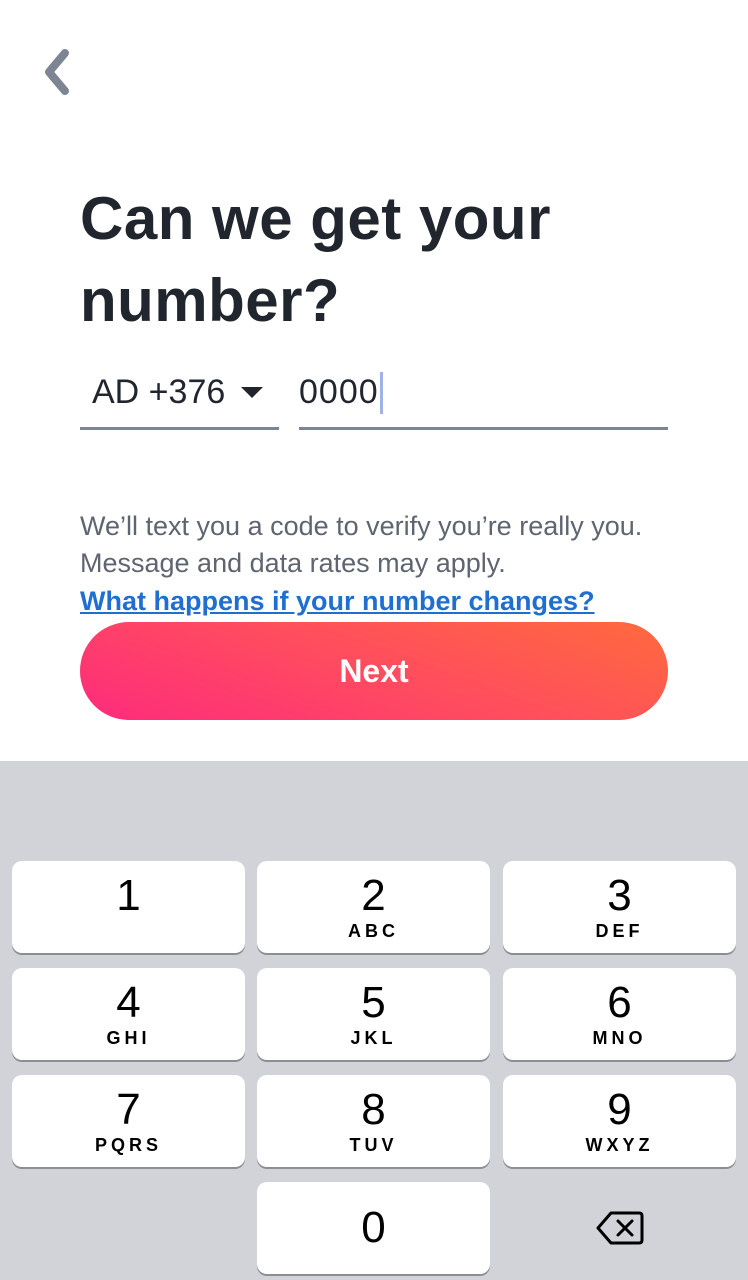 This screenshot has height=1280, width=748. What do you see at coordinates (619, 1145) in the screenshot?
I see `key-letters: WXYZ` at bounding box center [619, 1145].